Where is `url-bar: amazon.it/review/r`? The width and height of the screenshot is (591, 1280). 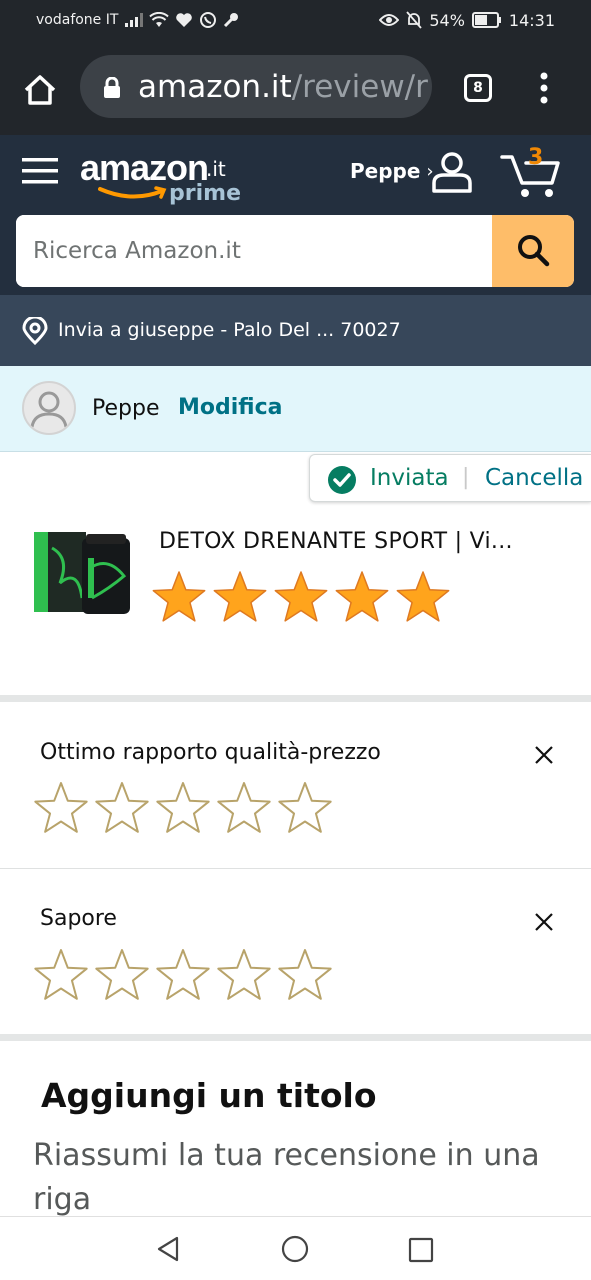
url-bar: amazon.it/review/r is located at coordinates (256, 86).